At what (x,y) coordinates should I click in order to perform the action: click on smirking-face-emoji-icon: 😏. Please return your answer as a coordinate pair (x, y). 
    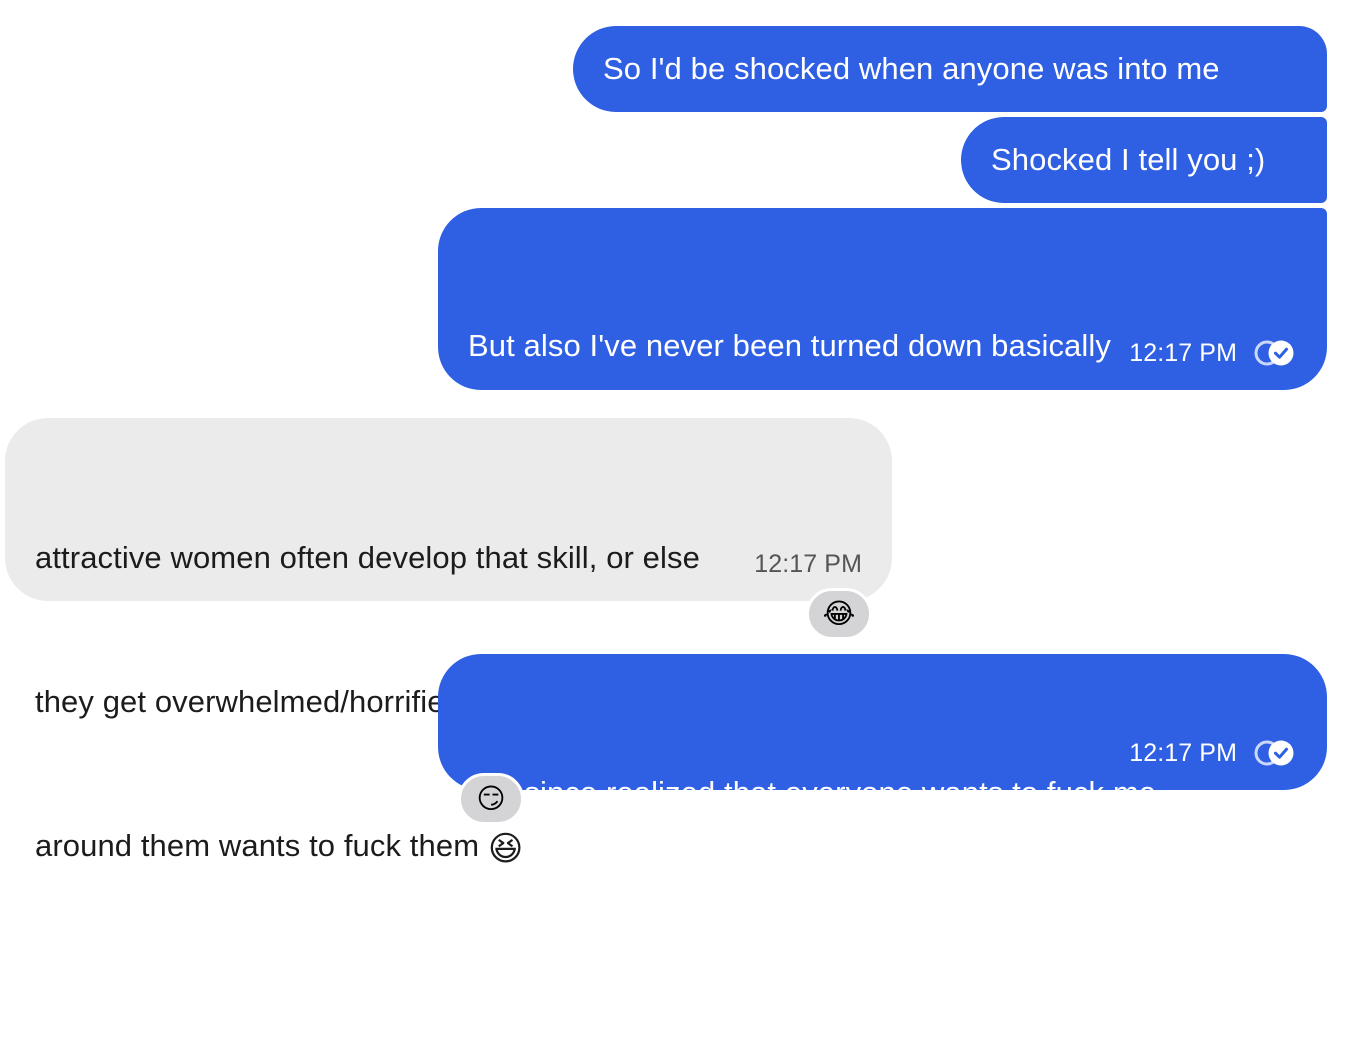
    Looking at the image, I should click on (491, 798).